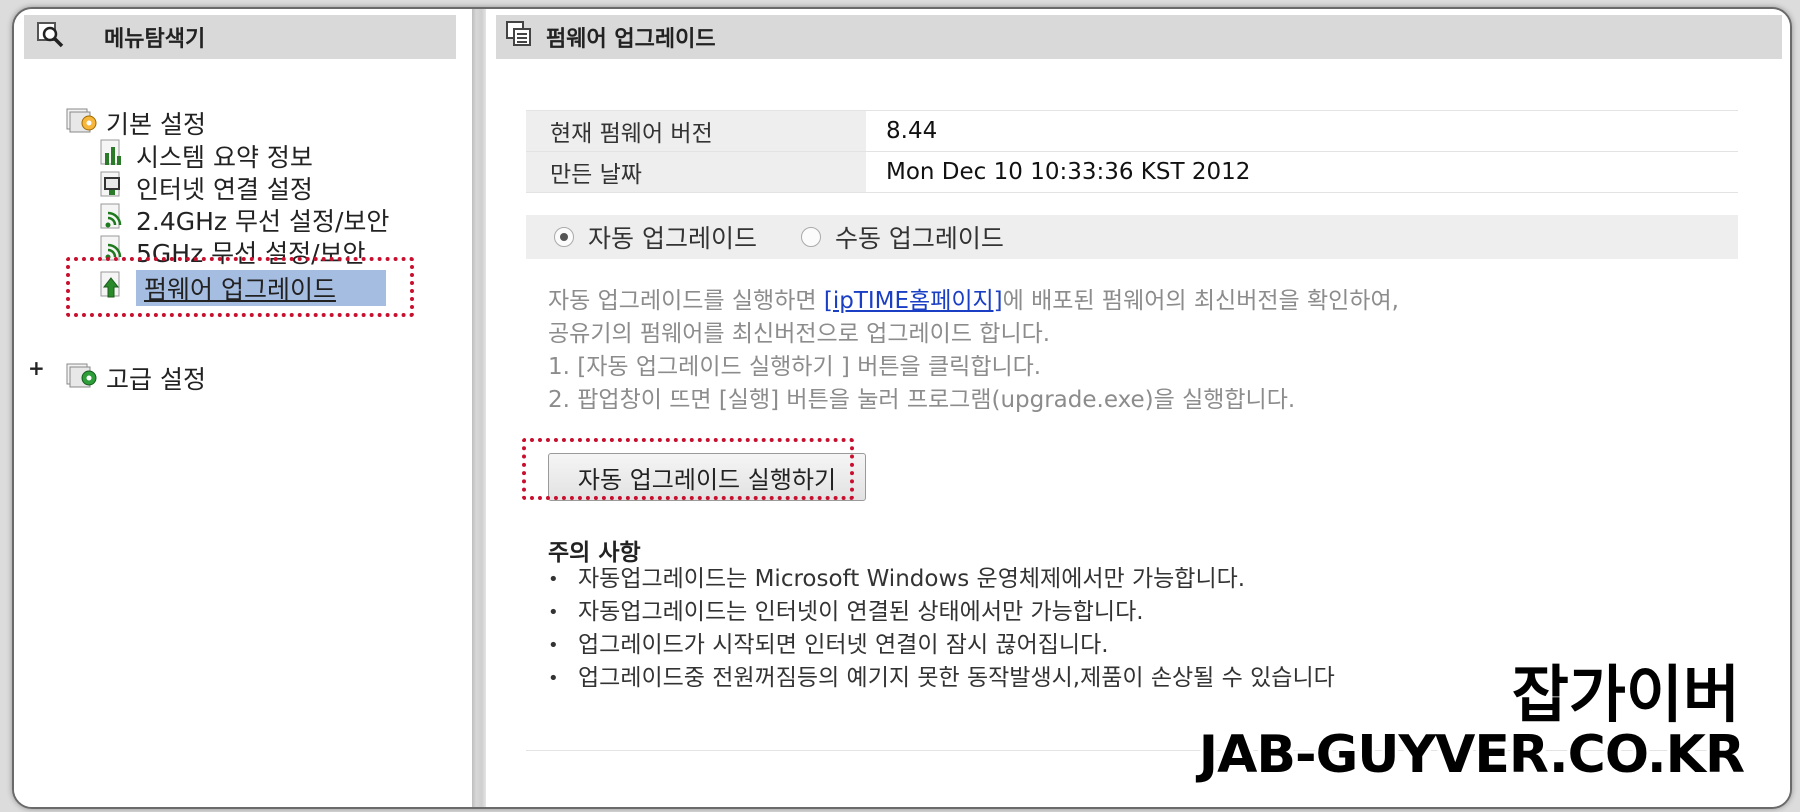 The width and height of the screenshot is (1800, 812). What do you see at coordinates (240, 287) in the screenshot?
I see `highlight-box-menu` at bounding box center [240, 287].